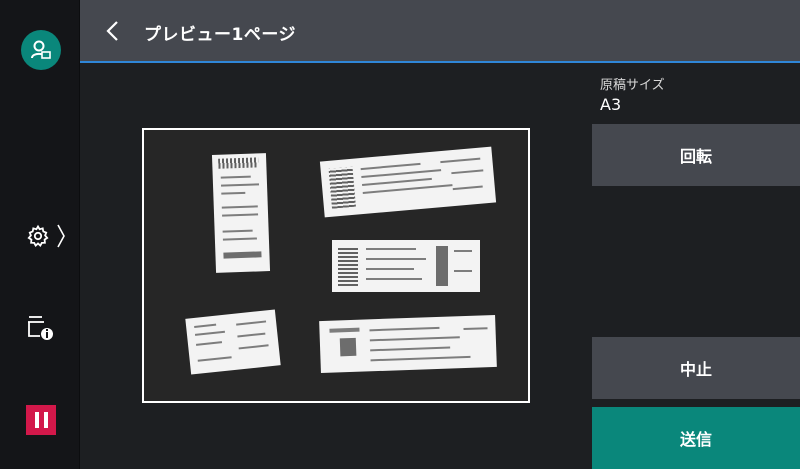  I want to click on gear-icon, so click(38, 236).